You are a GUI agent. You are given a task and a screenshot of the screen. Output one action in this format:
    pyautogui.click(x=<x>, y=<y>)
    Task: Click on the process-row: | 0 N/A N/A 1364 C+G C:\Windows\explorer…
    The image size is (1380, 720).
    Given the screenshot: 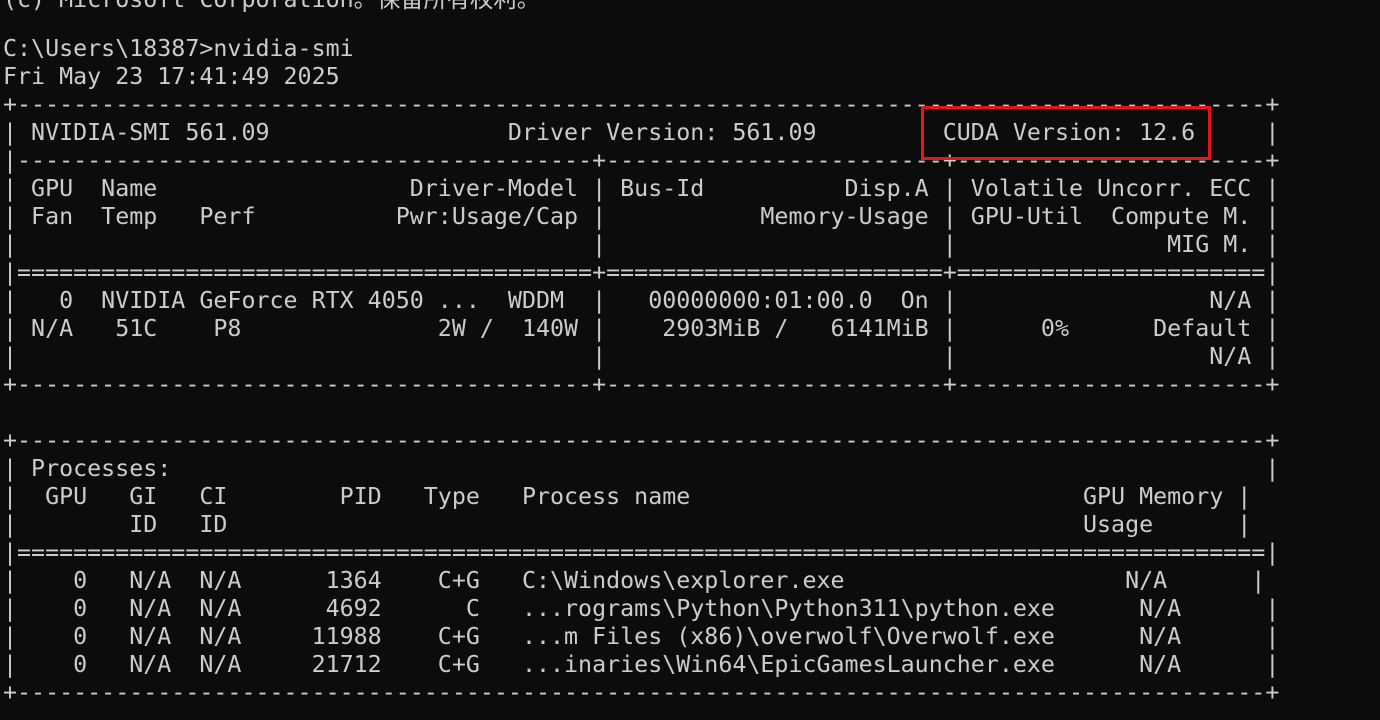 What is the action you would take?
    pyautogui.click(x=634, y=580)
    